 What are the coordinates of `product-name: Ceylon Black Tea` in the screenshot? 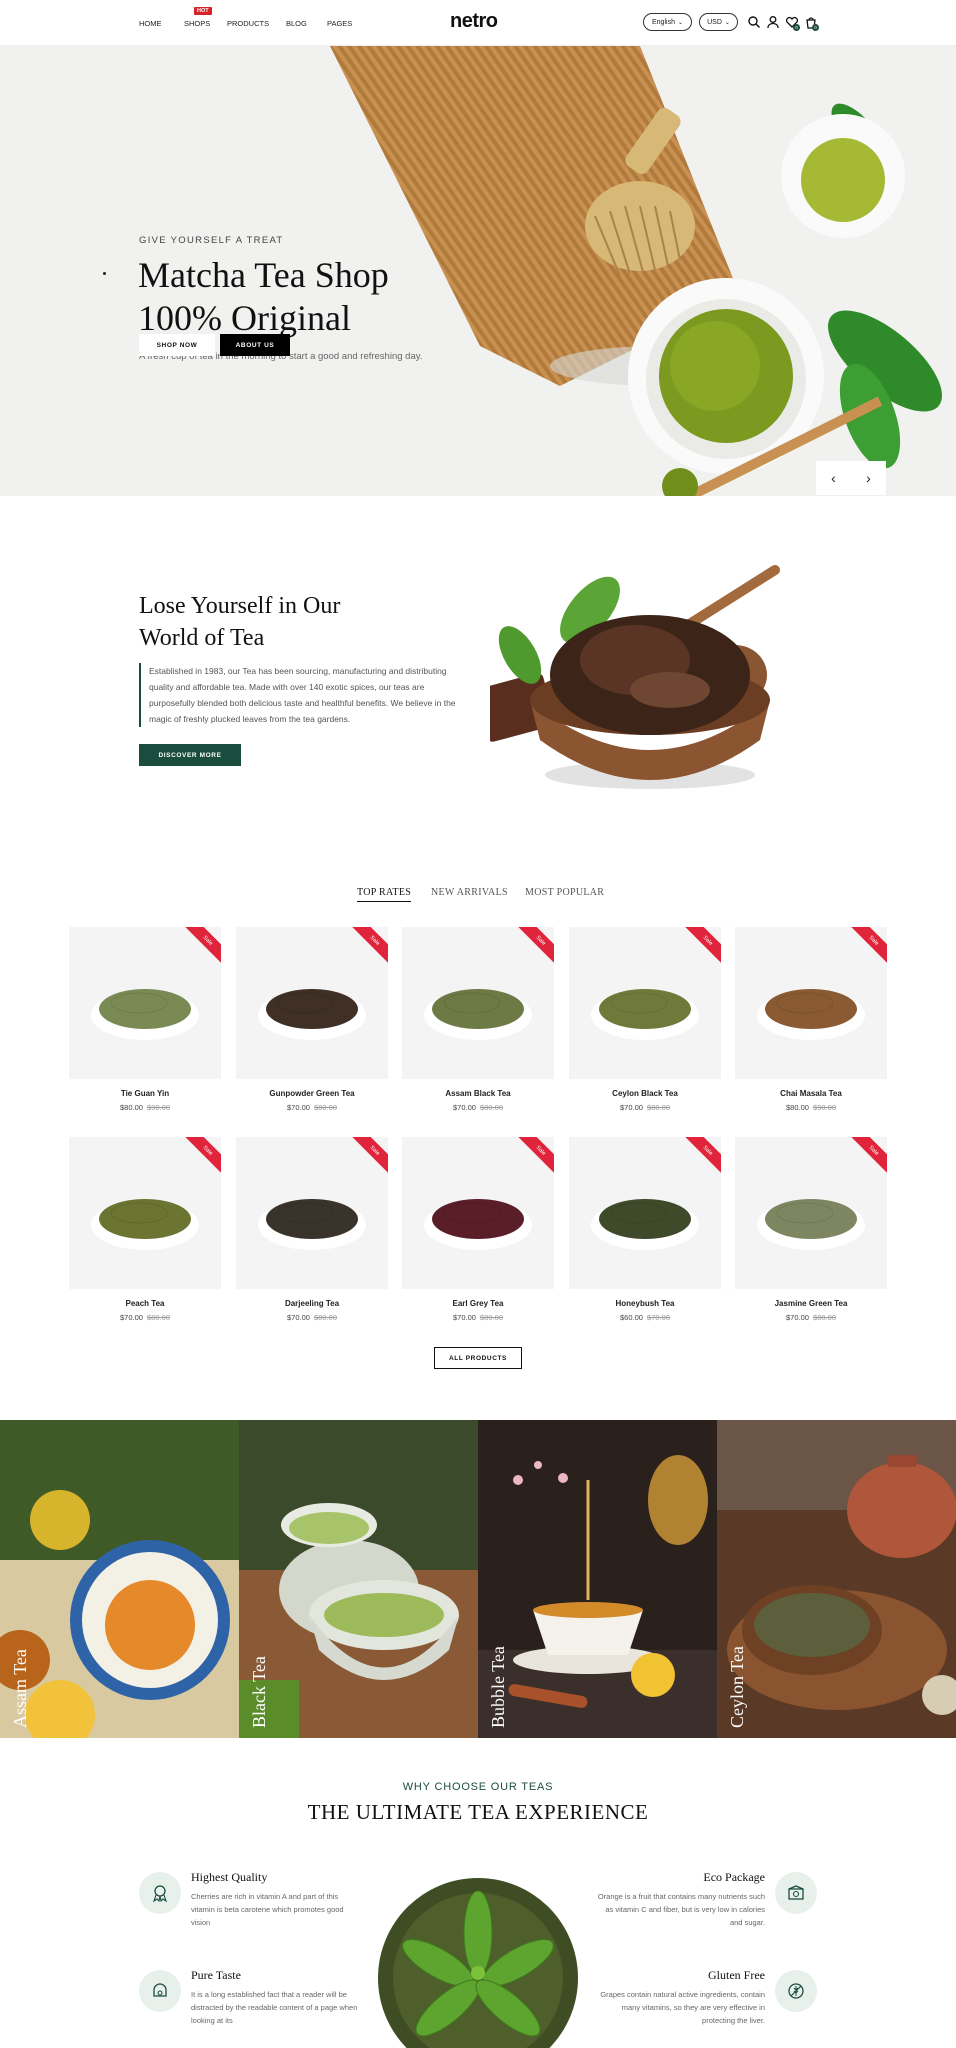 It's located at (645, 1093).